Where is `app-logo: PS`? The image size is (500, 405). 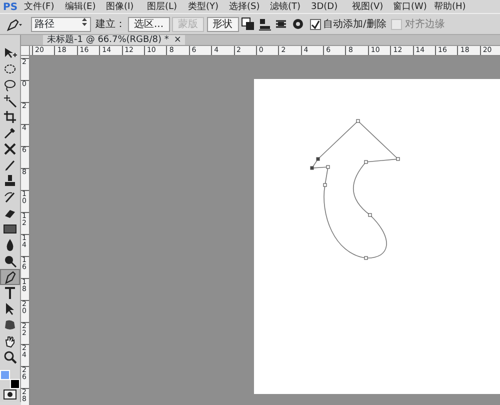
app-logo: PS is located at coordinates (10, 7).